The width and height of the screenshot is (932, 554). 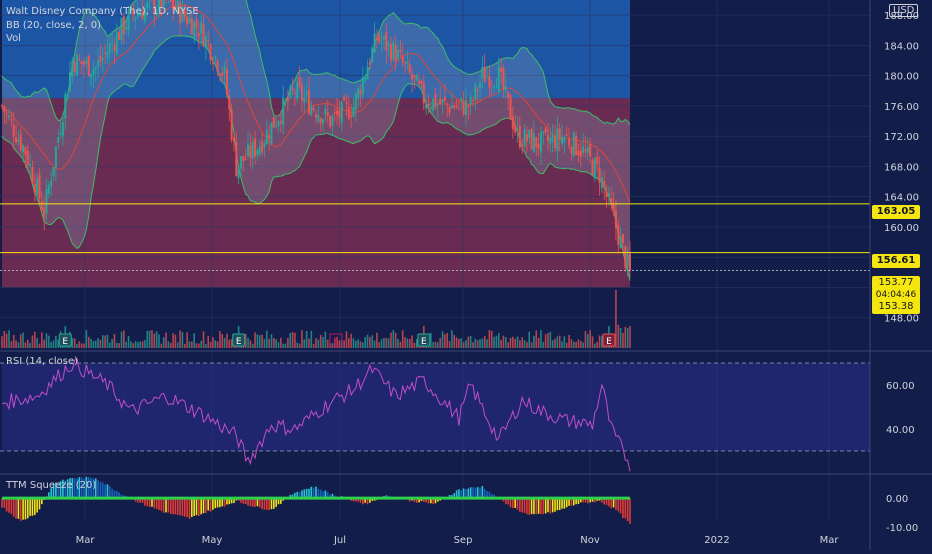 I want to click on price-tick-3: 160.00, so click(x=901, y=228).